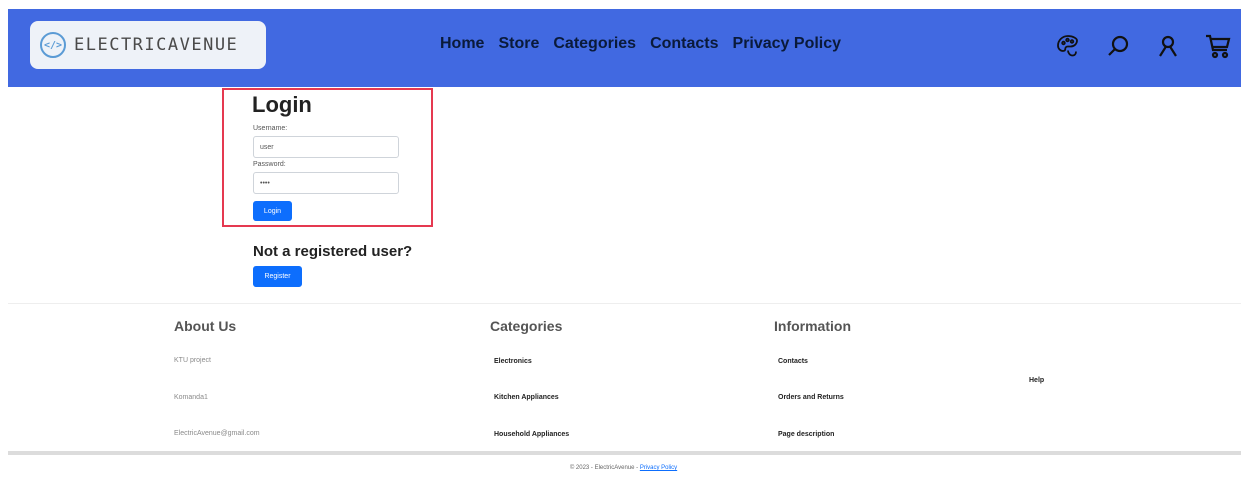 Image resolution: width=1247 pixels, height=477 pixels. Describe the element at coordinates (526, 397) in the screenshot. I see `footer-link-kitchen-appliances: Kitchen Appliances` at that location.